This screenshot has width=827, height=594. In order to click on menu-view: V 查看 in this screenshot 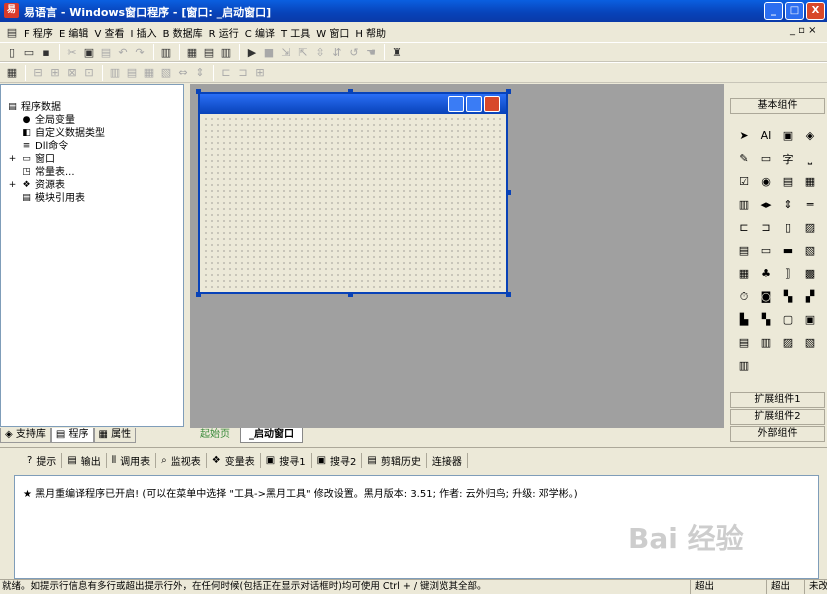, I will do `click(109, 32)`.